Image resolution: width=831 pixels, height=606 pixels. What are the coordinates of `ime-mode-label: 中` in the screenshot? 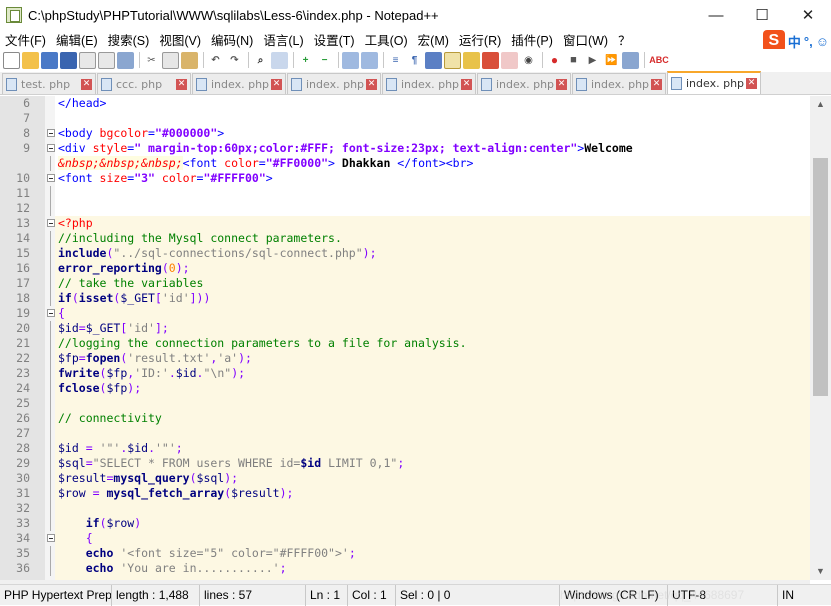 It's located at (794, 41).